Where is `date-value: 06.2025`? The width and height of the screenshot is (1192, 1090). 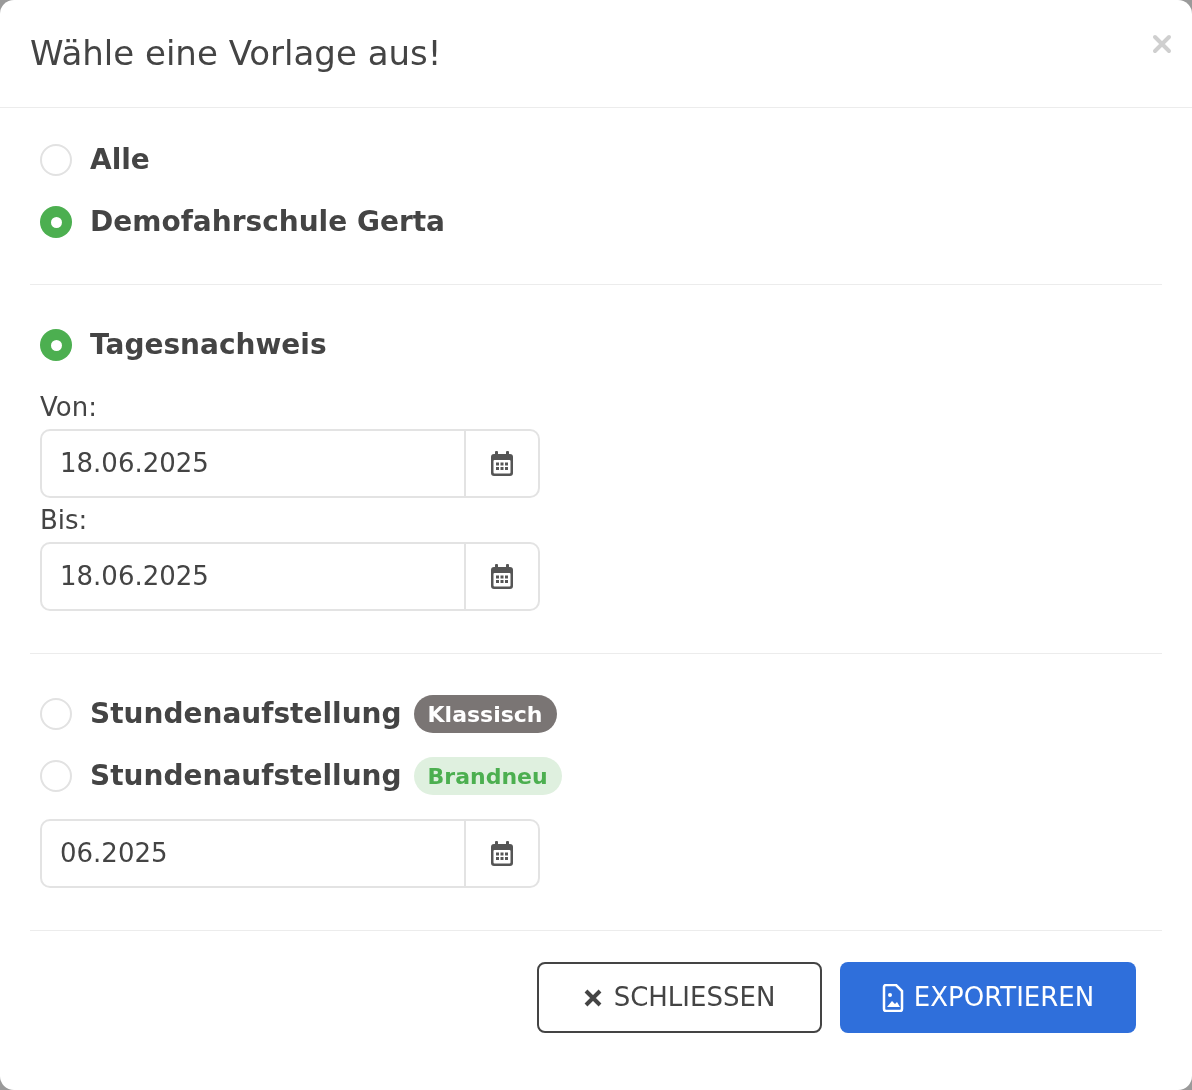
date-value: 06.2025 is located at coordinates (114, 853).